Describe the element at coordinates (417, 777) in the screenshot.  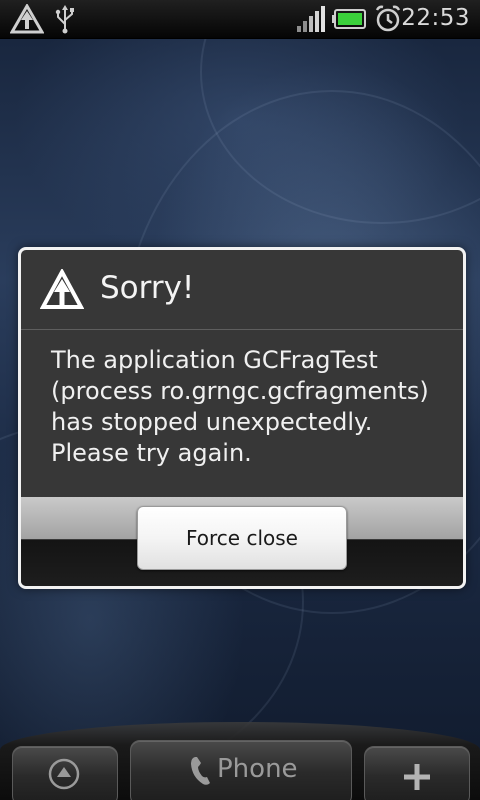
I see `plus-icon` at that location.